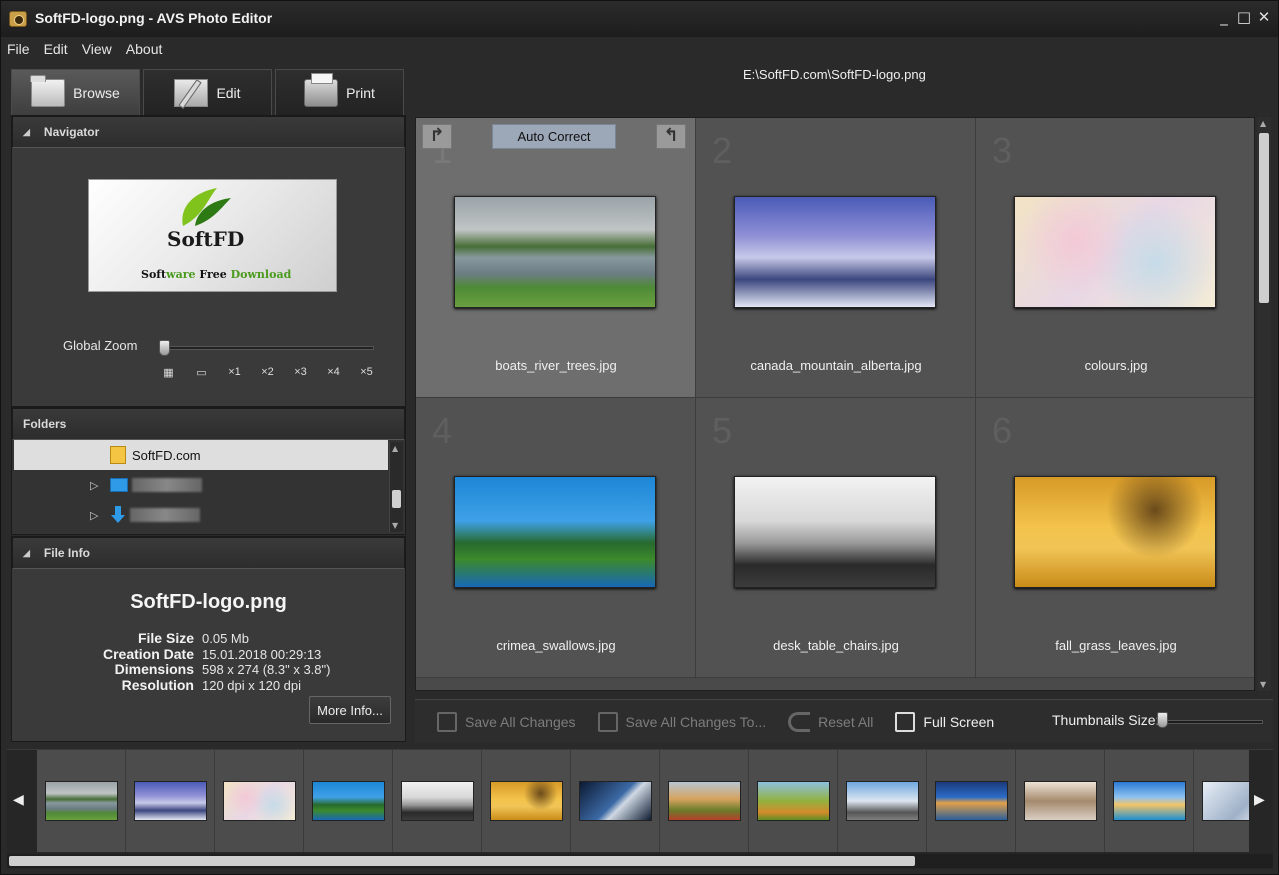 The width and height of the screenshot is (1279, 875). I want to click on folder-item-downloads: ▷, so click(201, 515).